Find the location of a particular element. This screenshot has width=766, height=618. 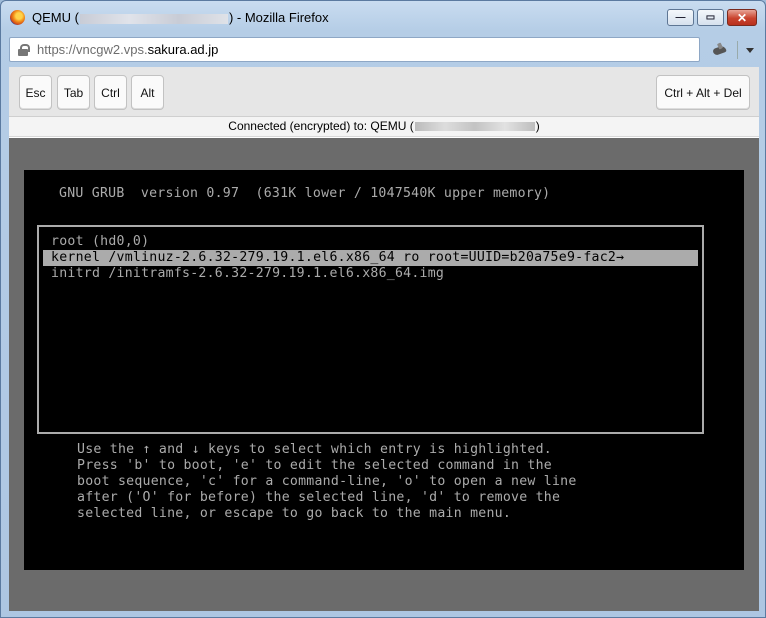

addon-icon is located at coordinates (720, 50).